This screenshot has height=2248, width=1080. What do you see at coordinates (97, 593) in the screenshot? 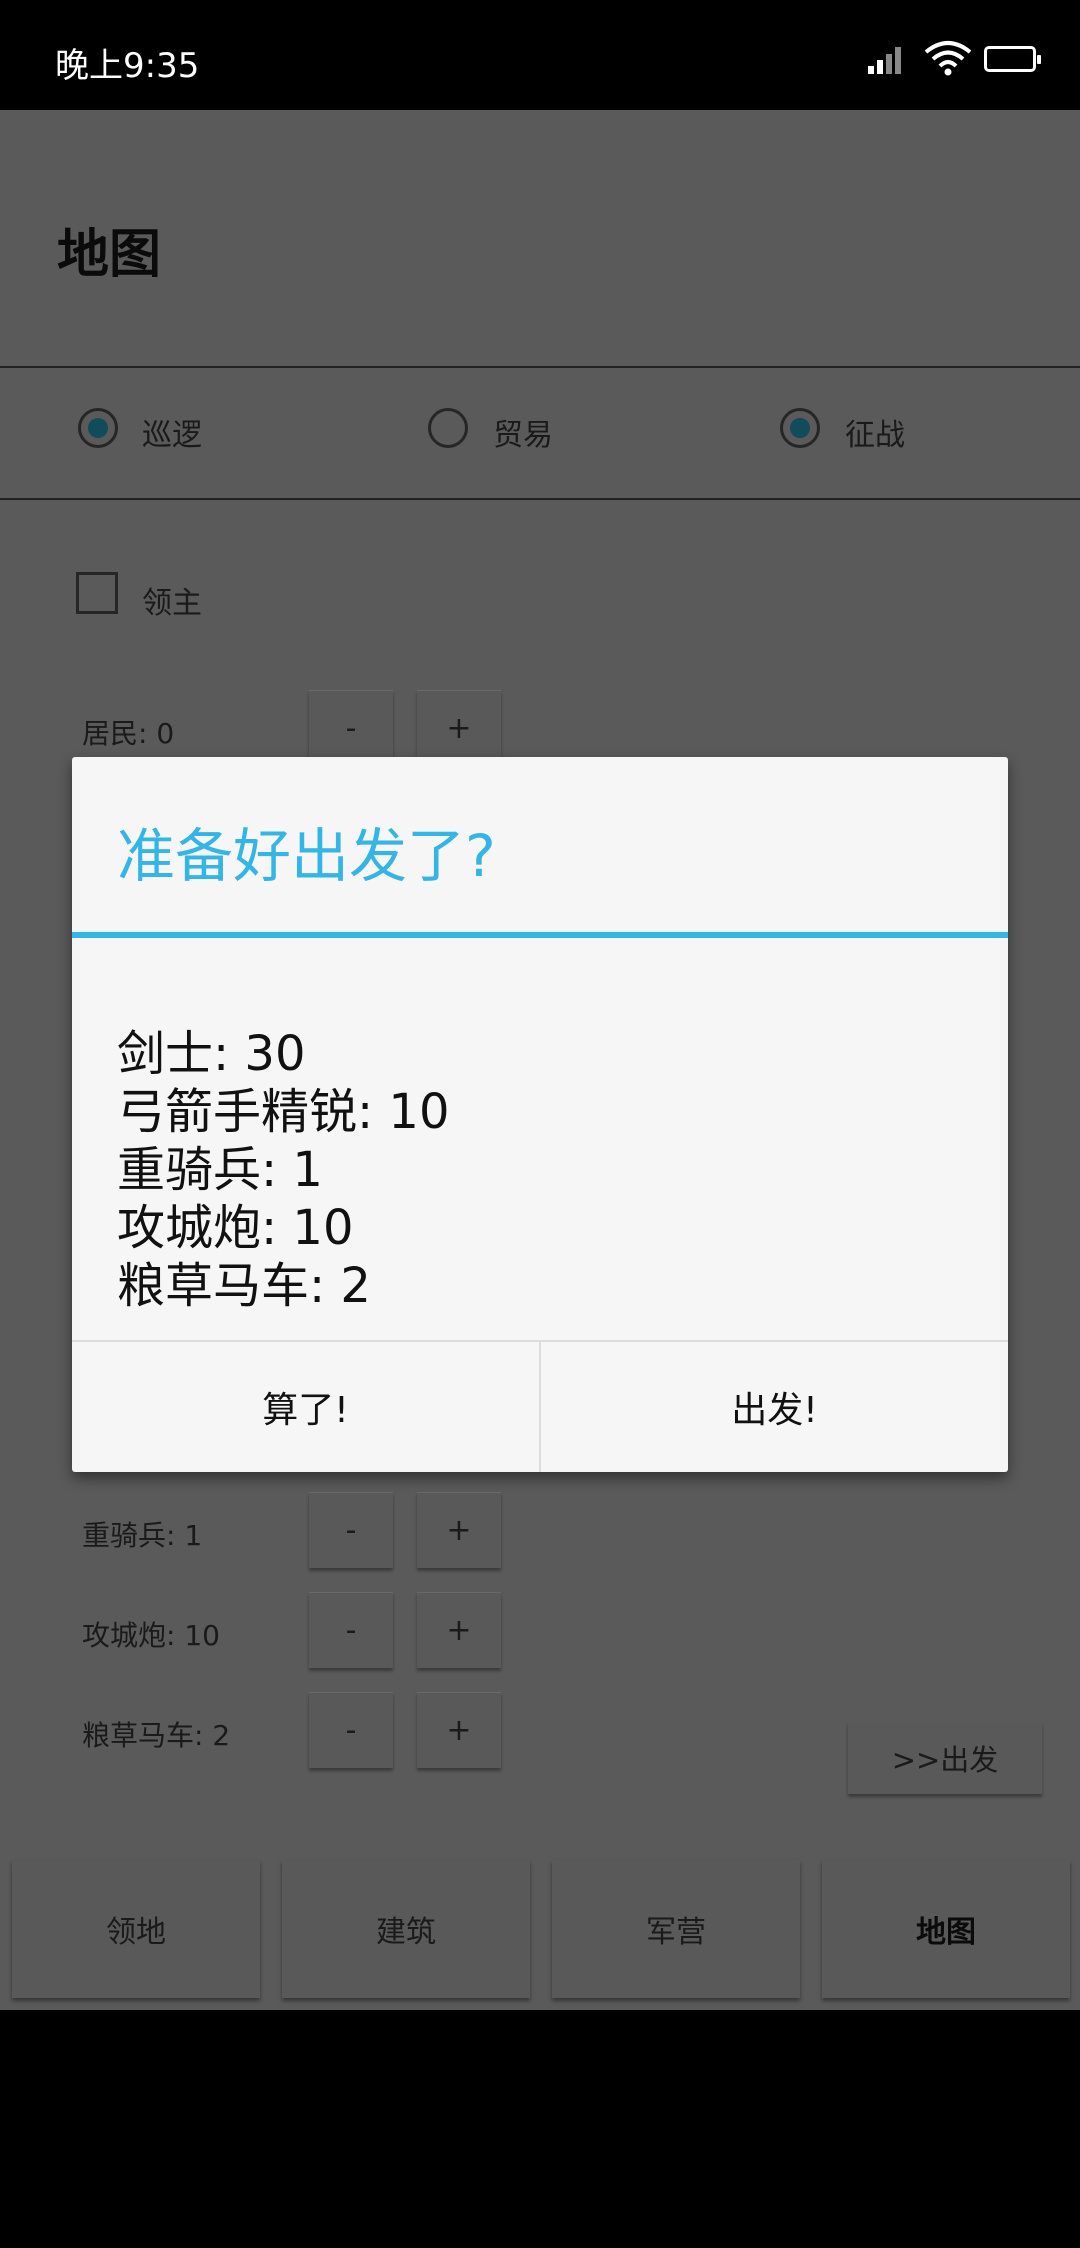
I see `lord-checkbox` at bounding box center [97, 593].